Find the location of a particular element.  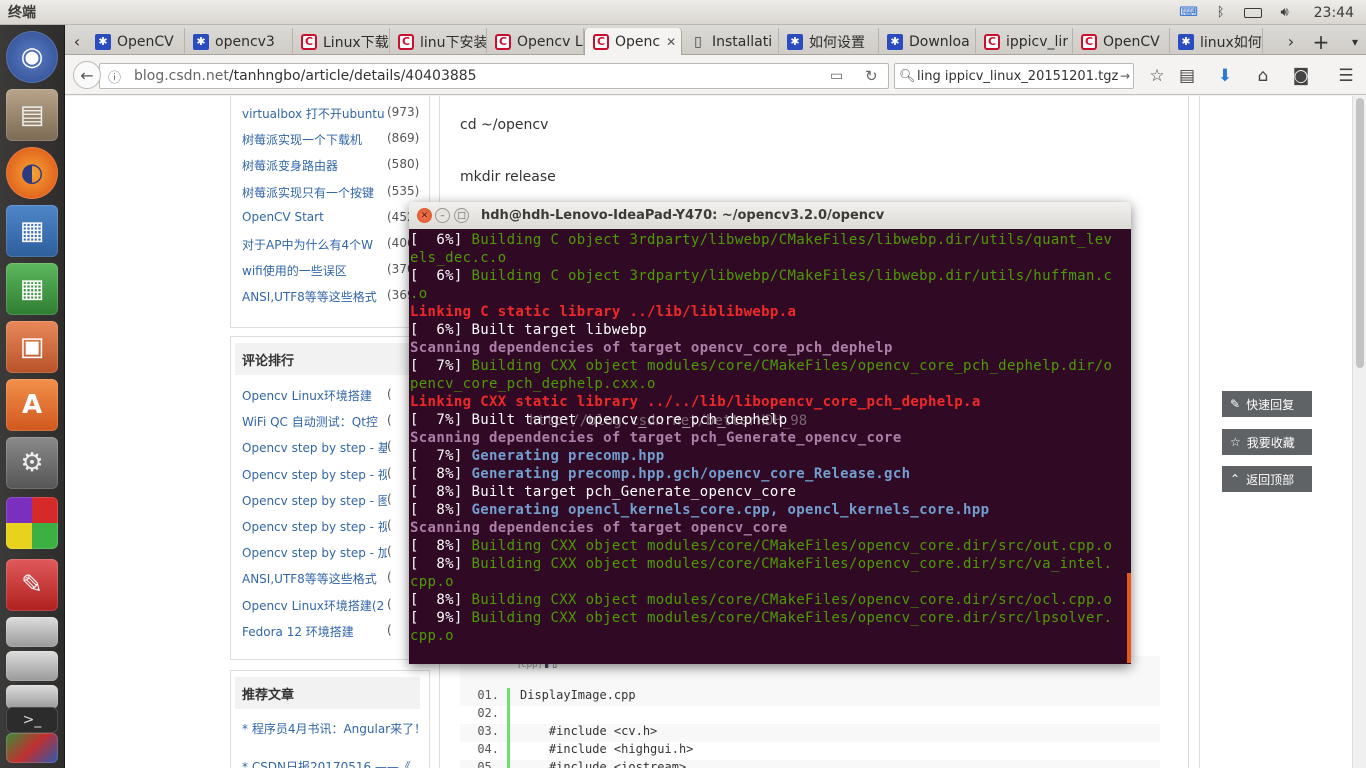

sidebar-article-link: virtualbox 打不开ubuntu (973) is located at coordinates (334, 113).